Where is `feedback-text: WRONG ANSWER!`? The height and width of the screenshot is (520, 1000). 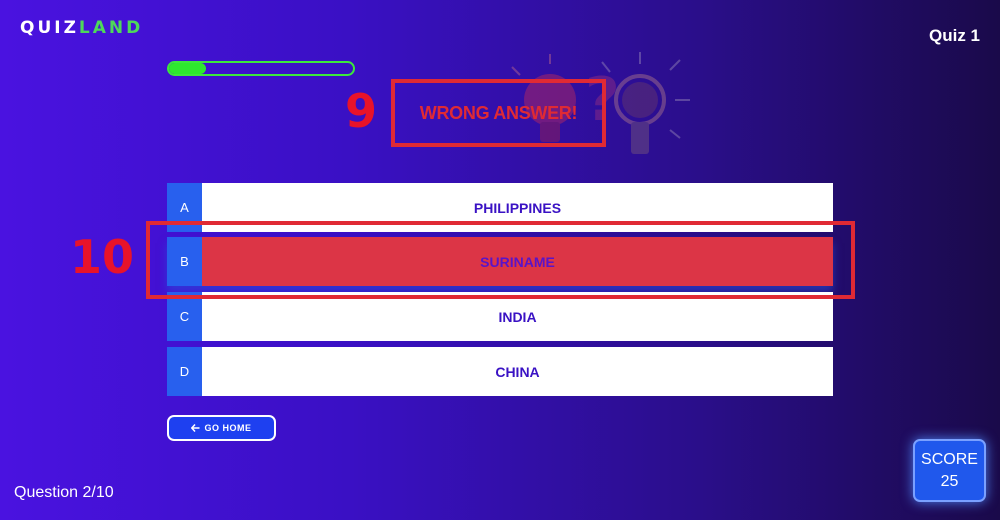 feedback-text: WRONG ANSWER! is located at coordinates (498, 112).